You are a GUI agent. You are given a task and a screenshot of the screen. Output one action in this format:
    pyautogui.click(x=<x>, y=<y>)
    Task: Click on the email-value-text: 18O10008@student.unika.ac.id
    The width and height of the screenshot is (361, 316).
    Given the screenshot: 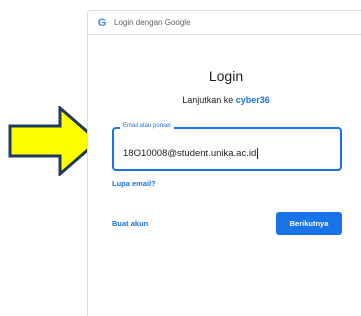 What is the action you would take?
    pyautogui.click(x=190, y=154)
    